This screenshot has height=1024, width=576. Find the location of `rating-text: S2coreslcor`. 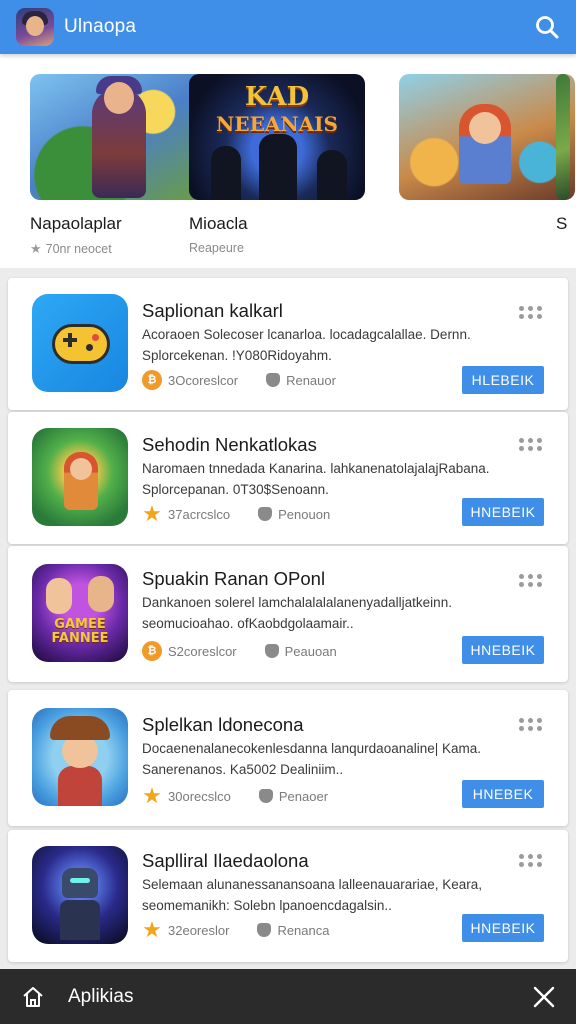

rating-text: S2coreslcor is located at coordinates (202, 651).